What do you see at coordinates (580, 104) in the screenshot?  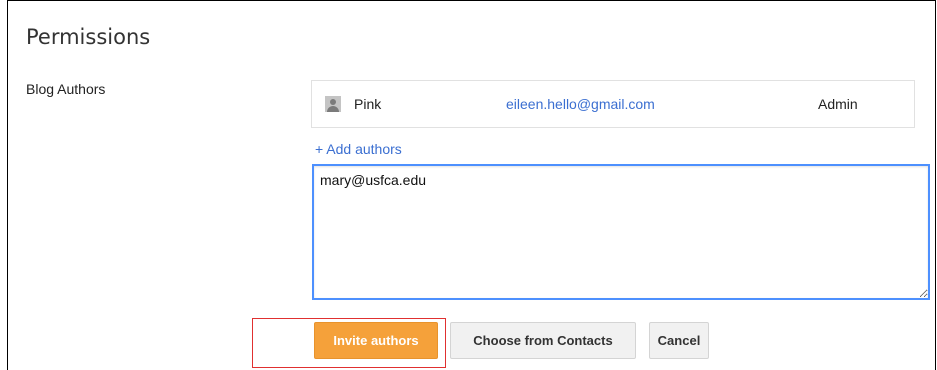 I see `author-email-link: eileen.hello@gmail.com` at bounding box center [580, 104].